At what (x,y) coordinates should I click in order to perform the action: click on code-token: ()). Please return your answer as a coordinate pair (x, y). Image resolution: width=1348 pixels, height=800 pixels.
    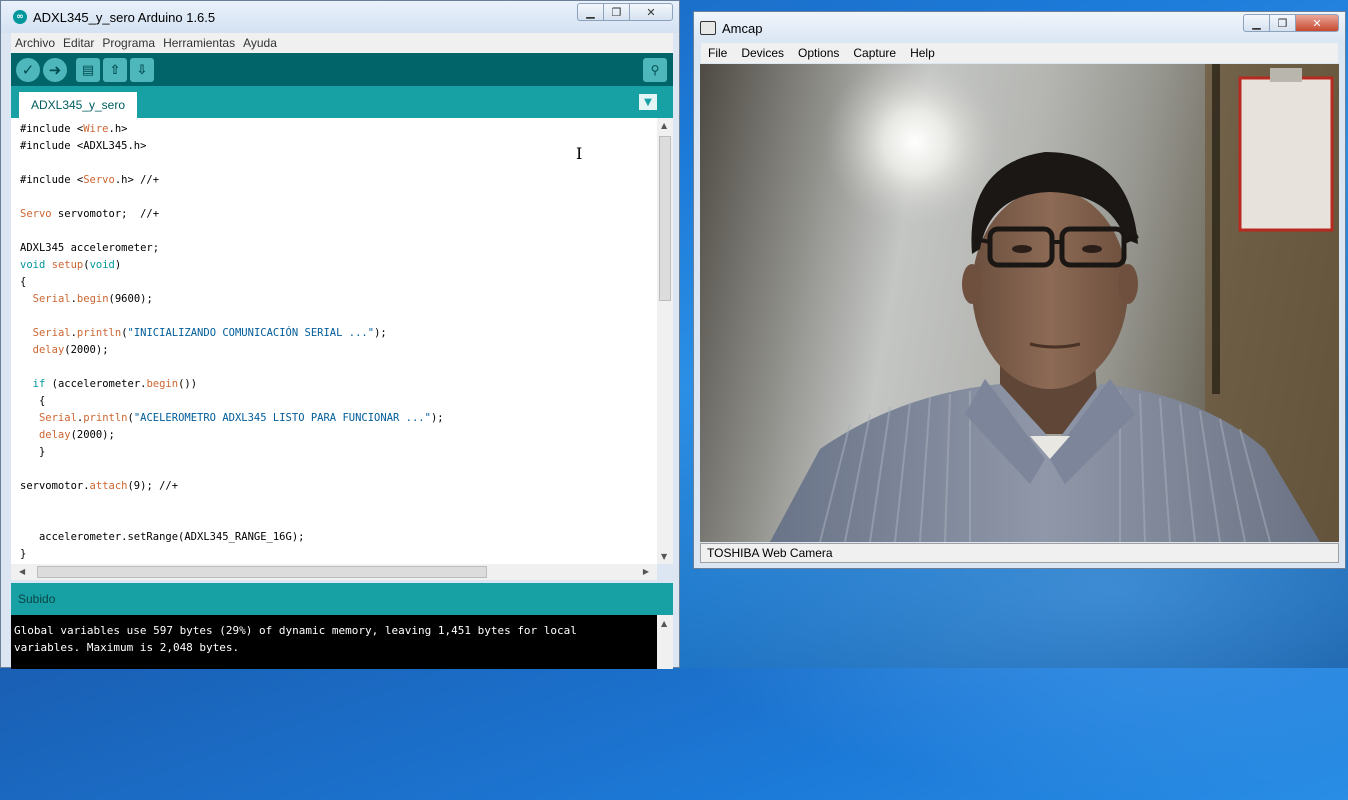
    Looking at the image, I should click on (188, 384).